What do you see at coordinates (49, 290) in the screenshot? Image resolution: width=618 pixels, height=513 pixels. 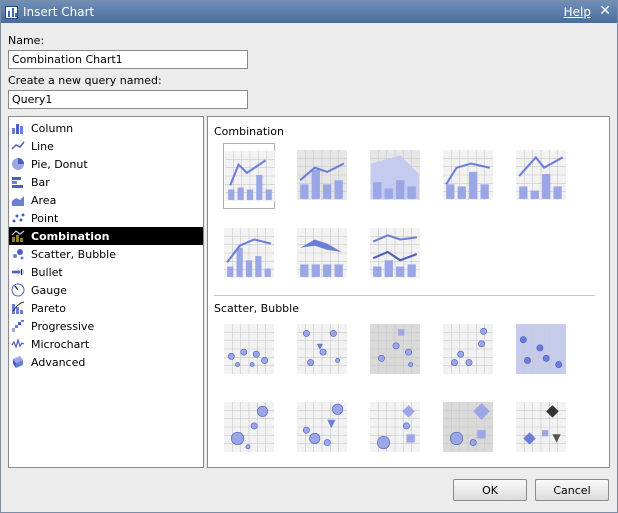 I see `chart-type-label: Gauge` at bounding box center [49, 290].